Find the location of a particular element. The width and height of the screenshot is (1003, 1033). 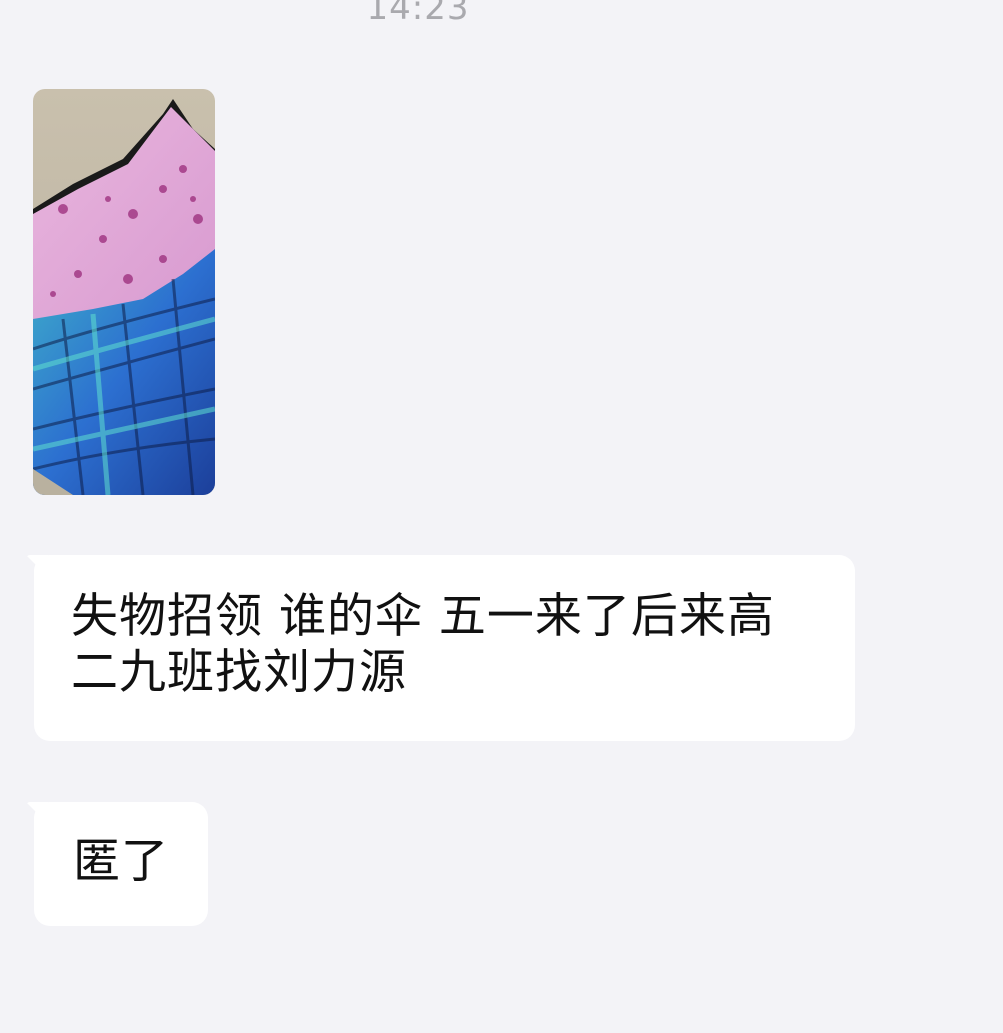

umbrella-photo-image is located at coordinates (124, 292).